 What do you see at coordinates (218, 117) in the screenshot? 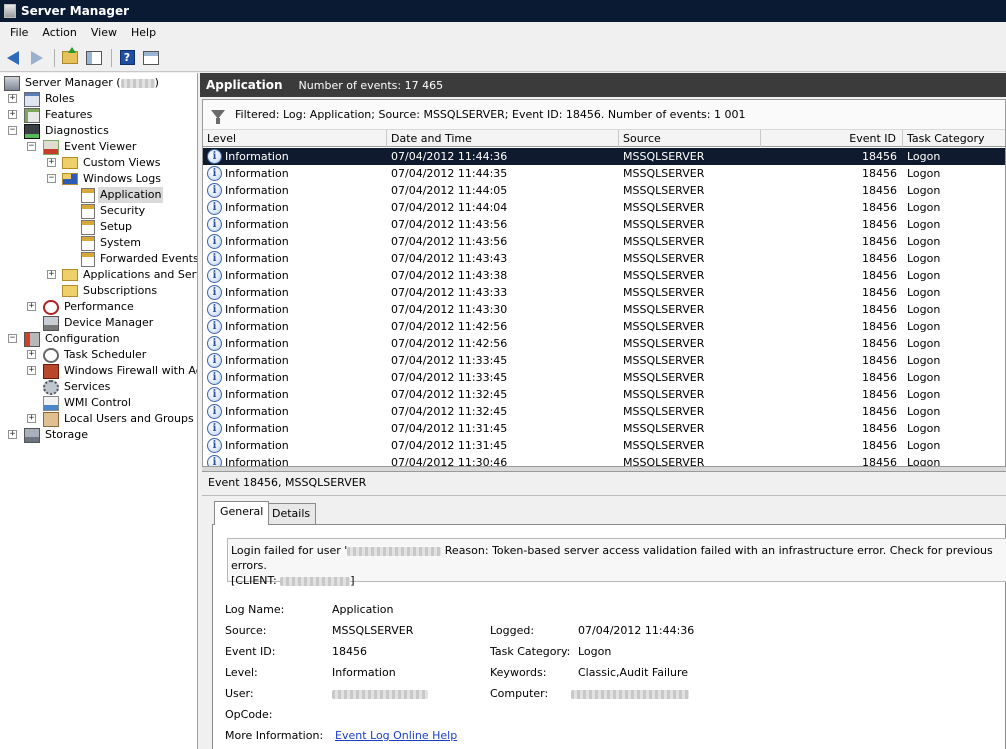
I see `filter-funnel-icon` at bounding box center [218, 117].